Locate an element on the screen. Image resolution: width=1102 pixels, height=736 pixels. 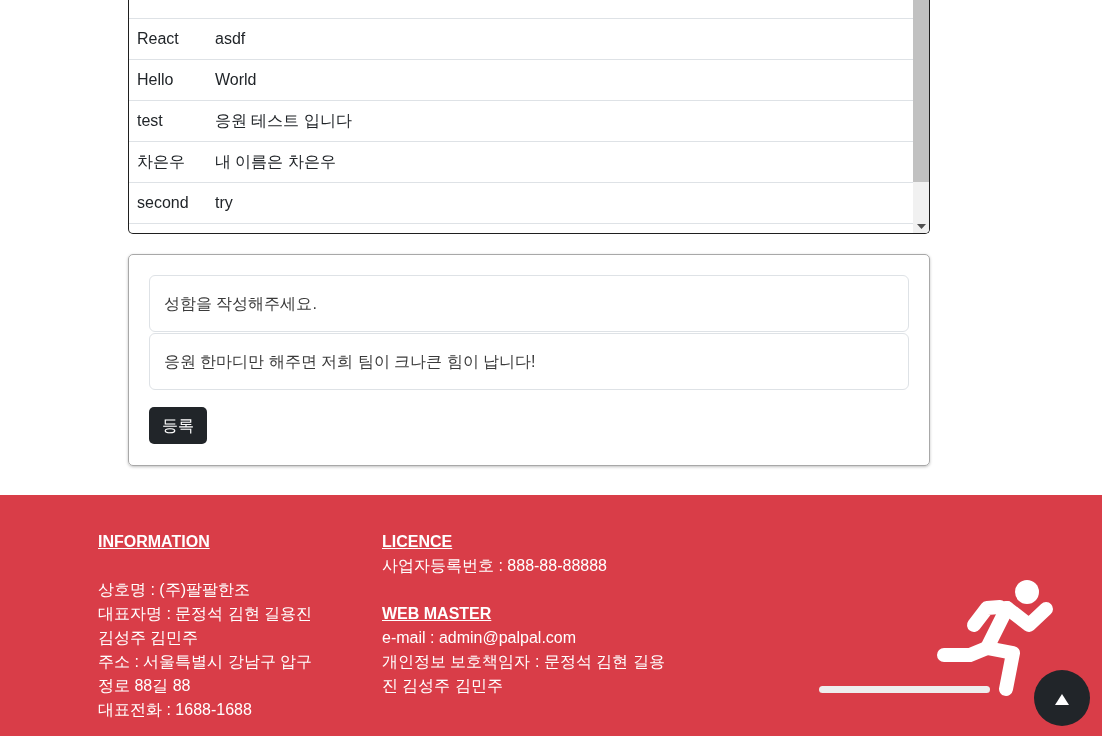
message-text: asdf is located at coordinates (230, 39).